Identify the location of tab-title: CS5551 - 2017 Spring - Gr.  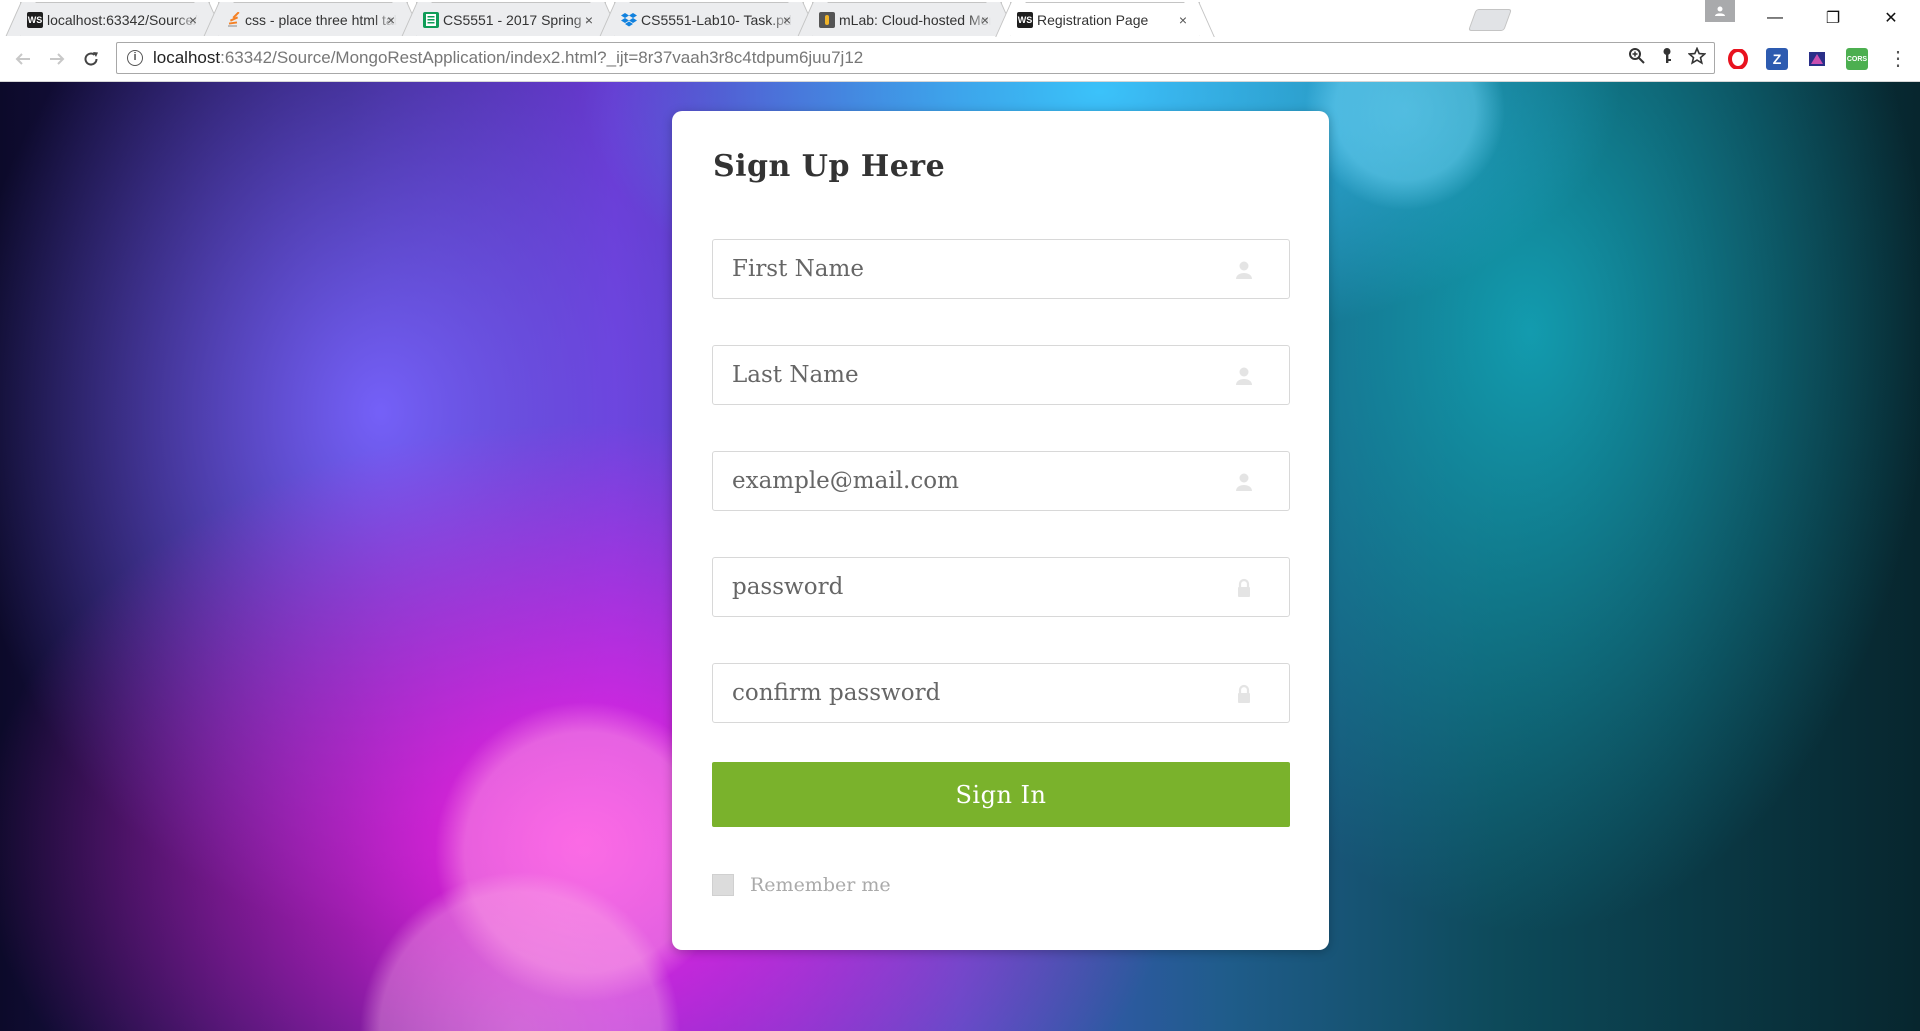
(519, 19).